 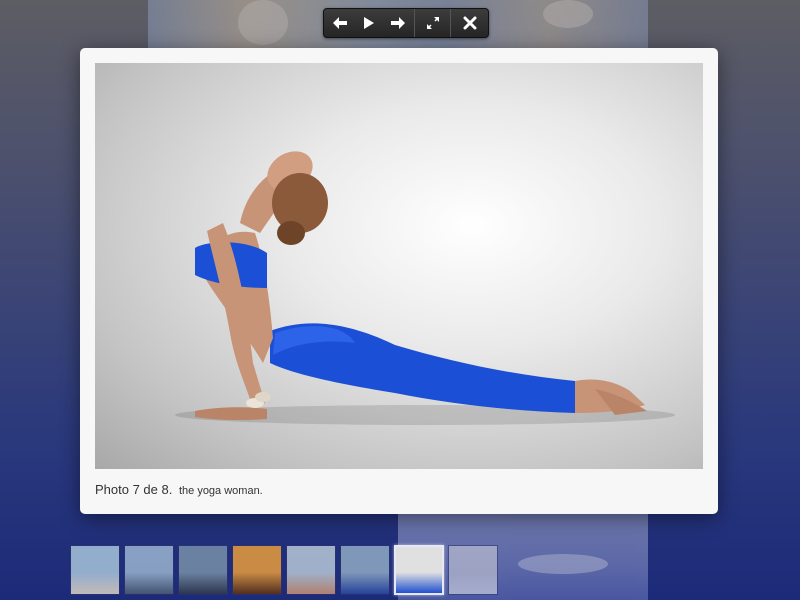 I want to click on arrow-right-icon, so click(x=398, y=23).